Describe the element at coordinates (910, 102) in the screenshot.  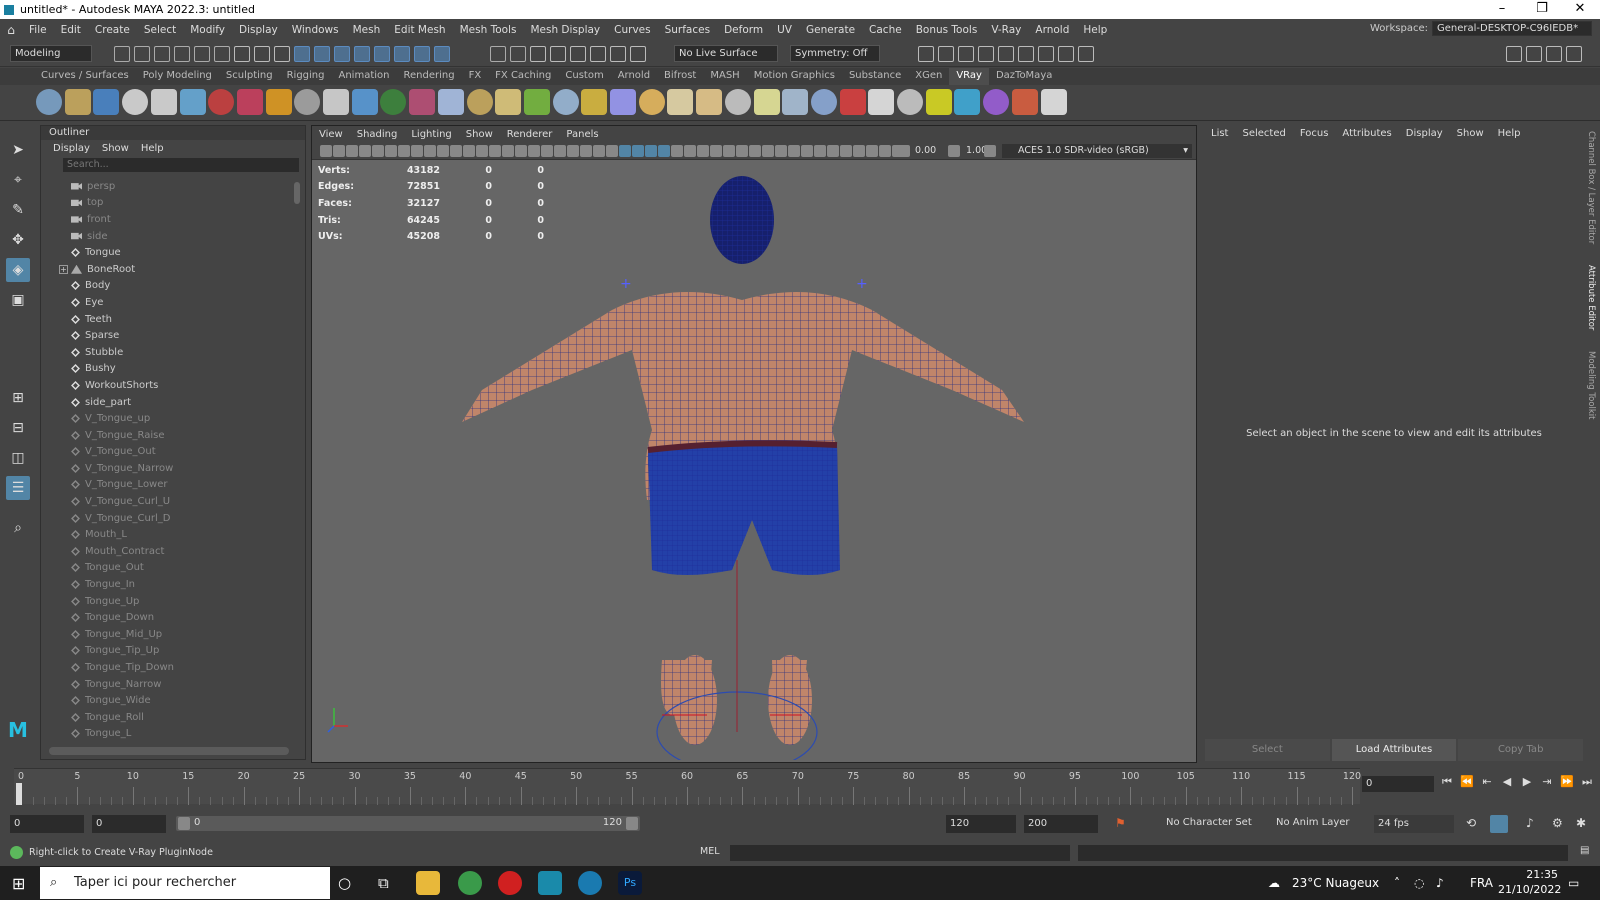
I see `shelf-vray-tool-31-icon` at that location.